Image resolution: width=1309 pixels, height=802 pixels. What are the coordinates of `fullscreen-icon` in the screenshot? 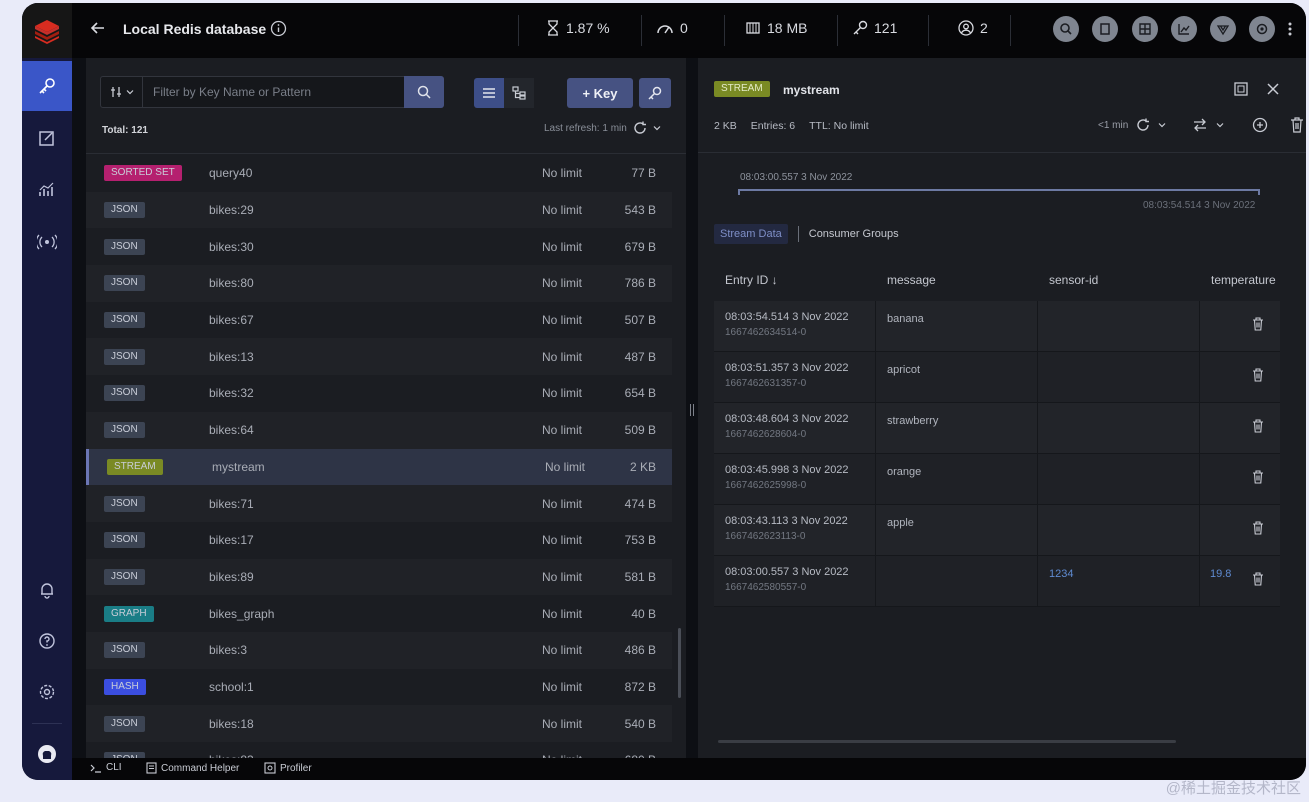 It's located at (1241, 89).